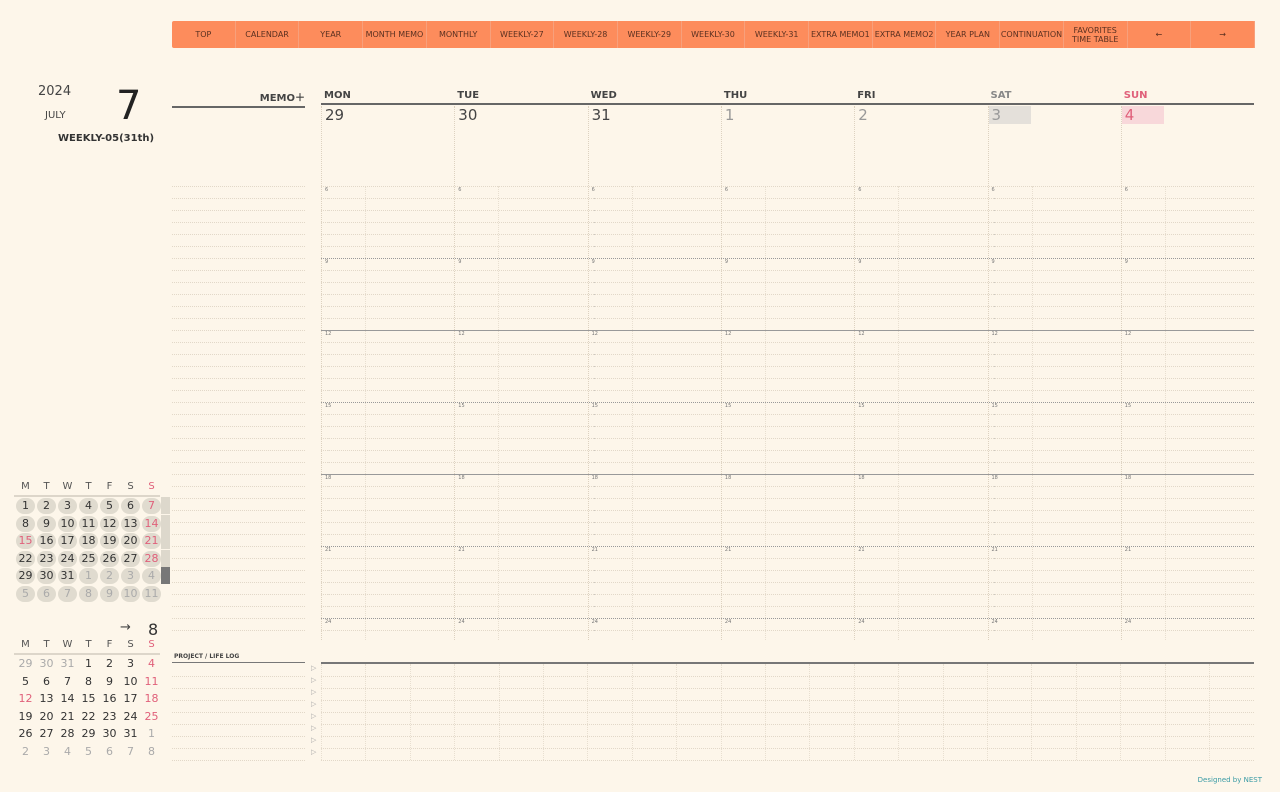 The width and height of the screenshot is (1280, 792). I want to click on nav-year-plan: YEAR PLAN, so click(968, 34).